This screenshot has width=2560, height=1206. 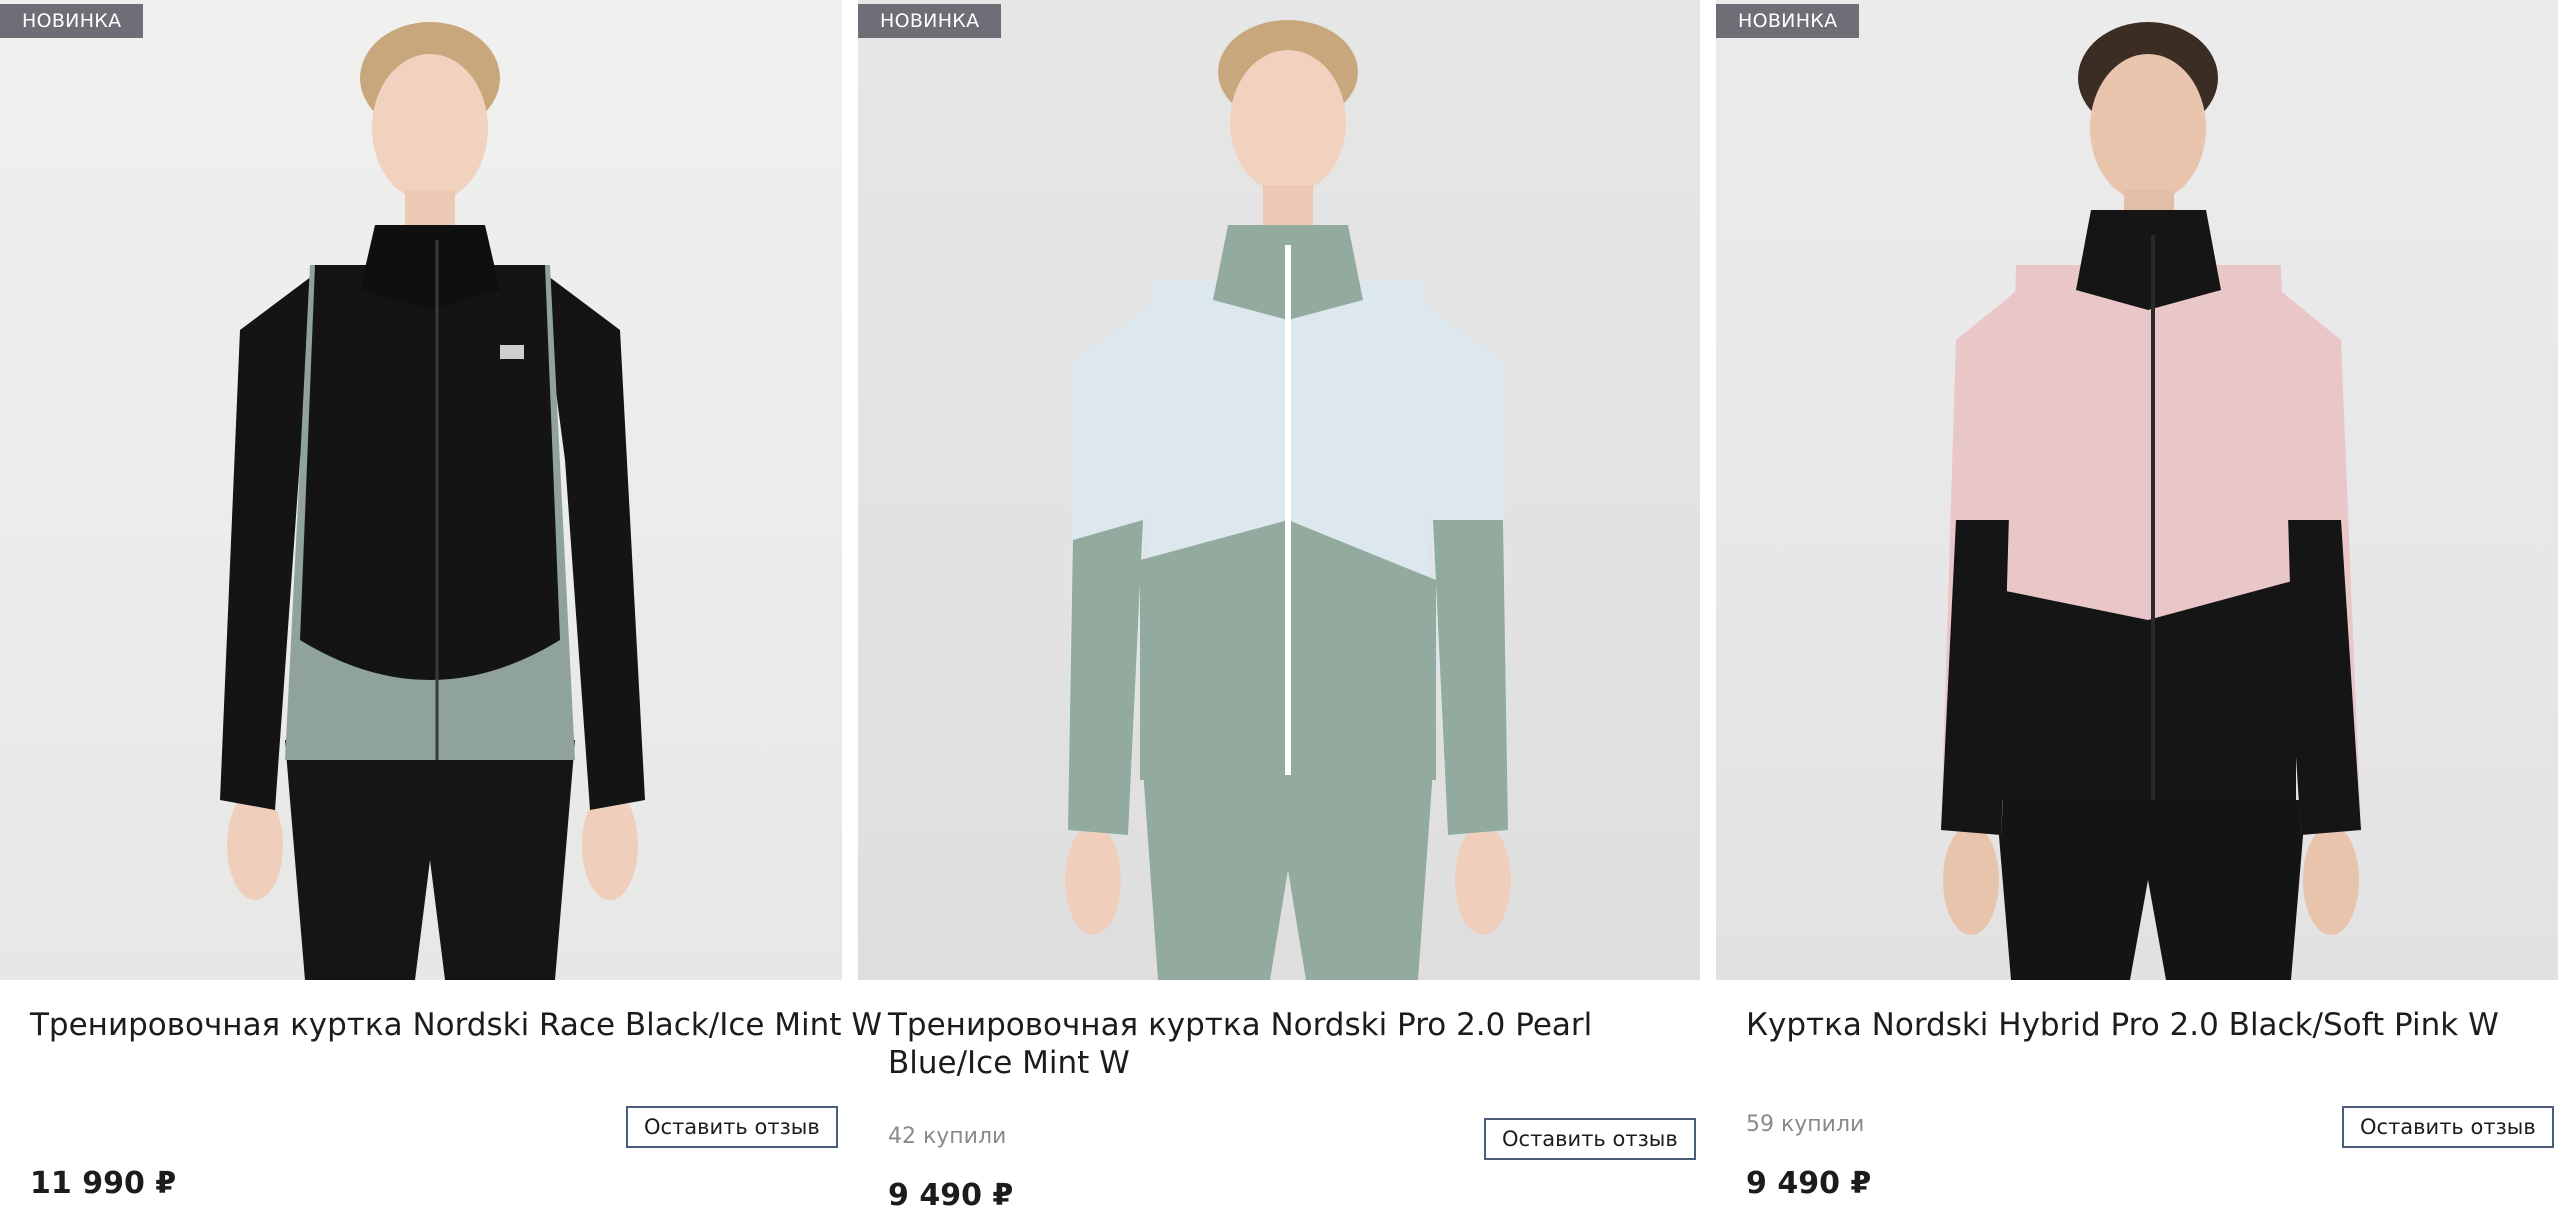 What do you see at coordinates (1805, 1124) in the screenshot?
I see `purchase-count: 59 купили` at bounding box center [1805, 1124].